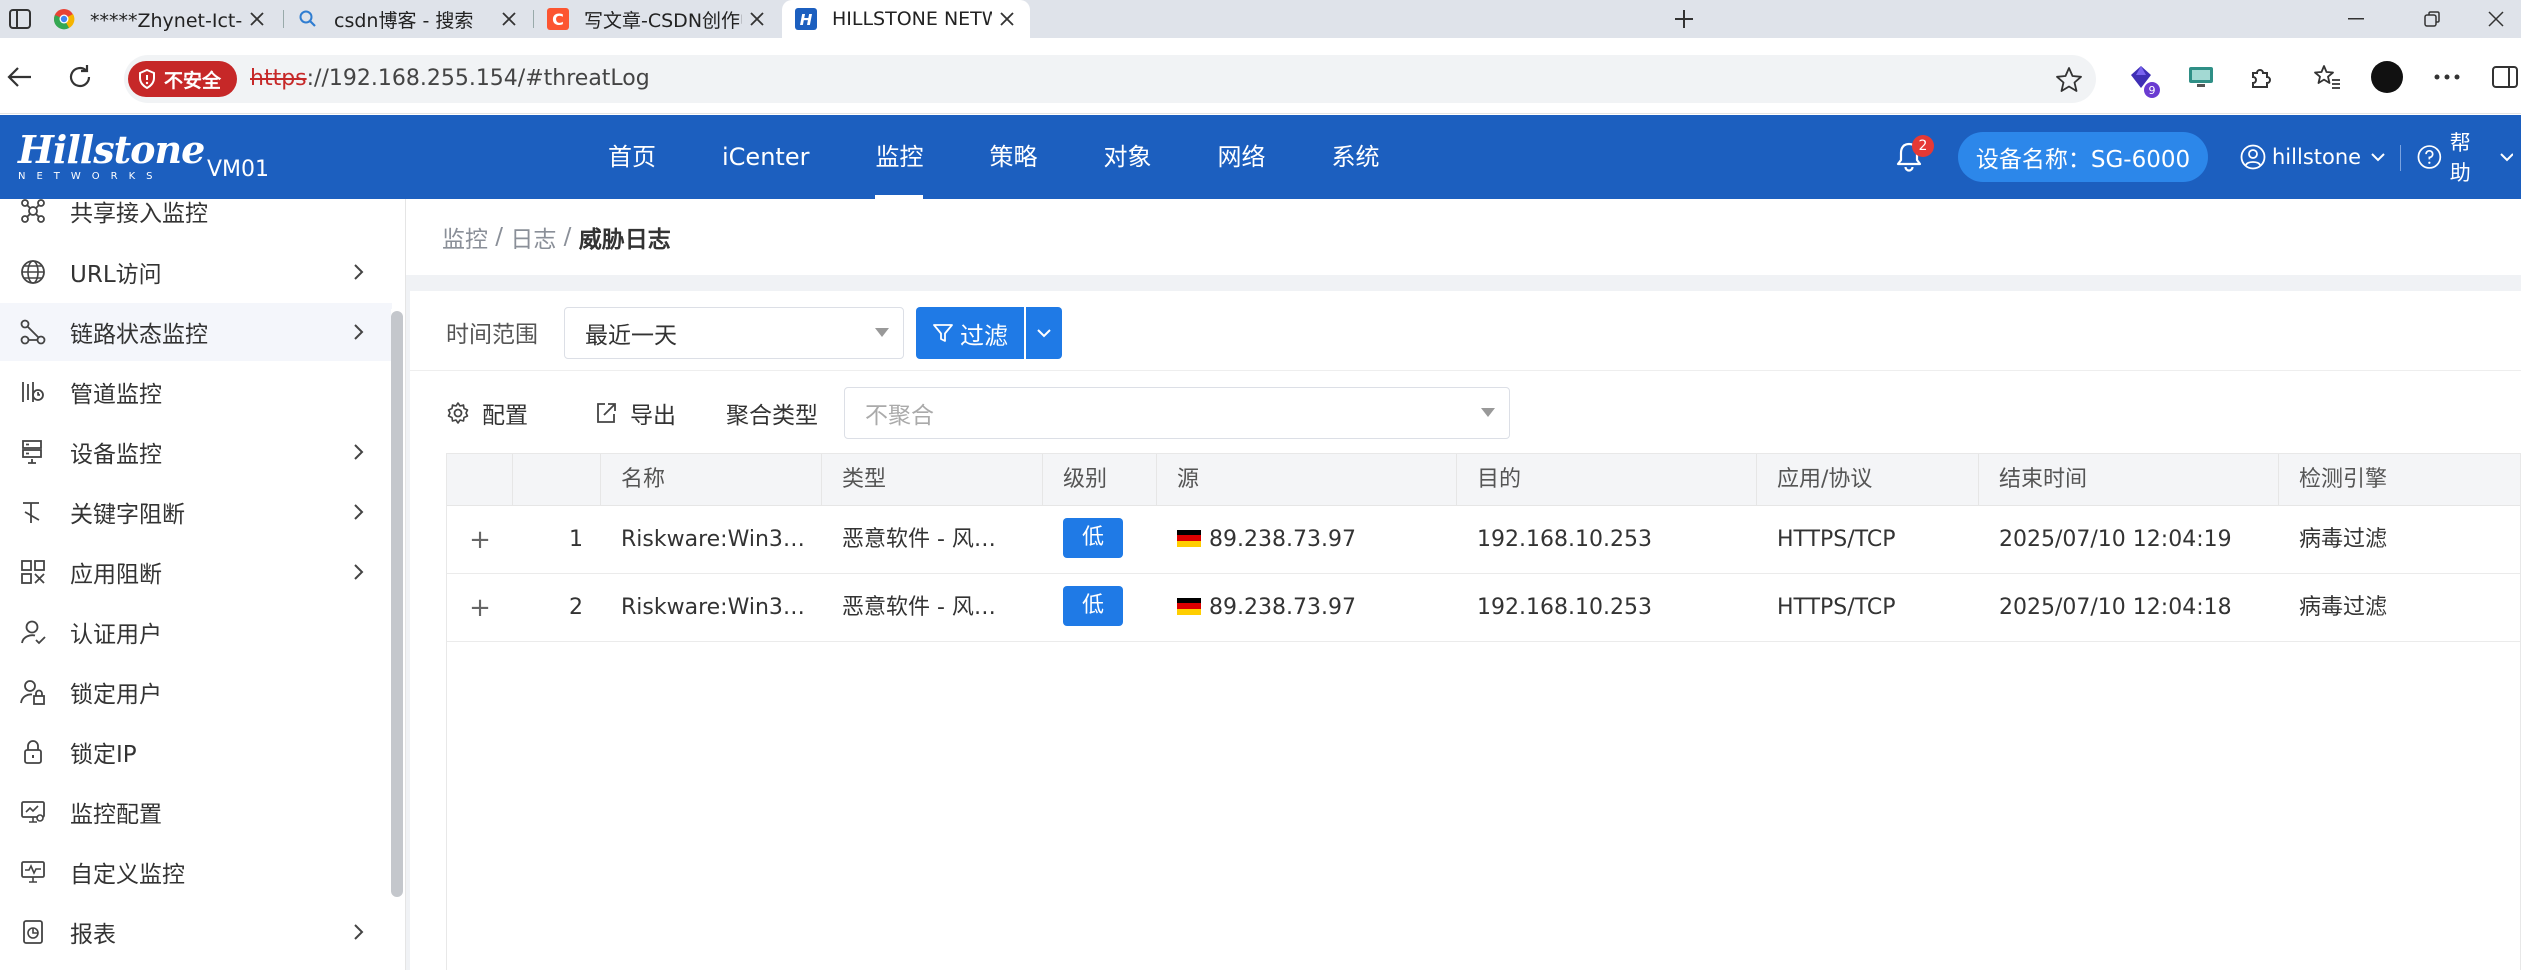 Image resolution: width=2521 pixels, height=970 pixels. I want to click on gear-icon, so click(458, 413).